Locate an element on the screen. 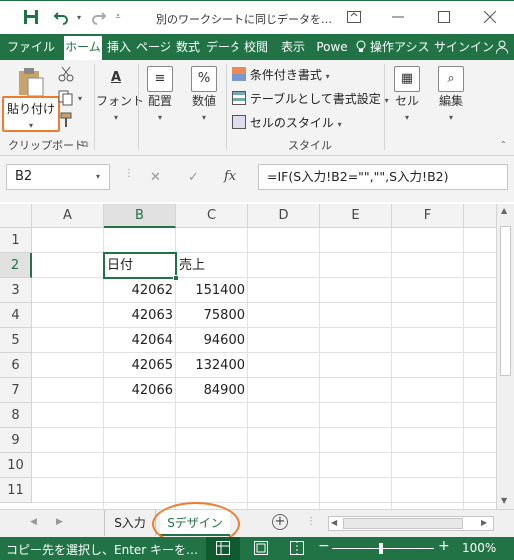  zoom-slider is located at coordinates (383, 548).